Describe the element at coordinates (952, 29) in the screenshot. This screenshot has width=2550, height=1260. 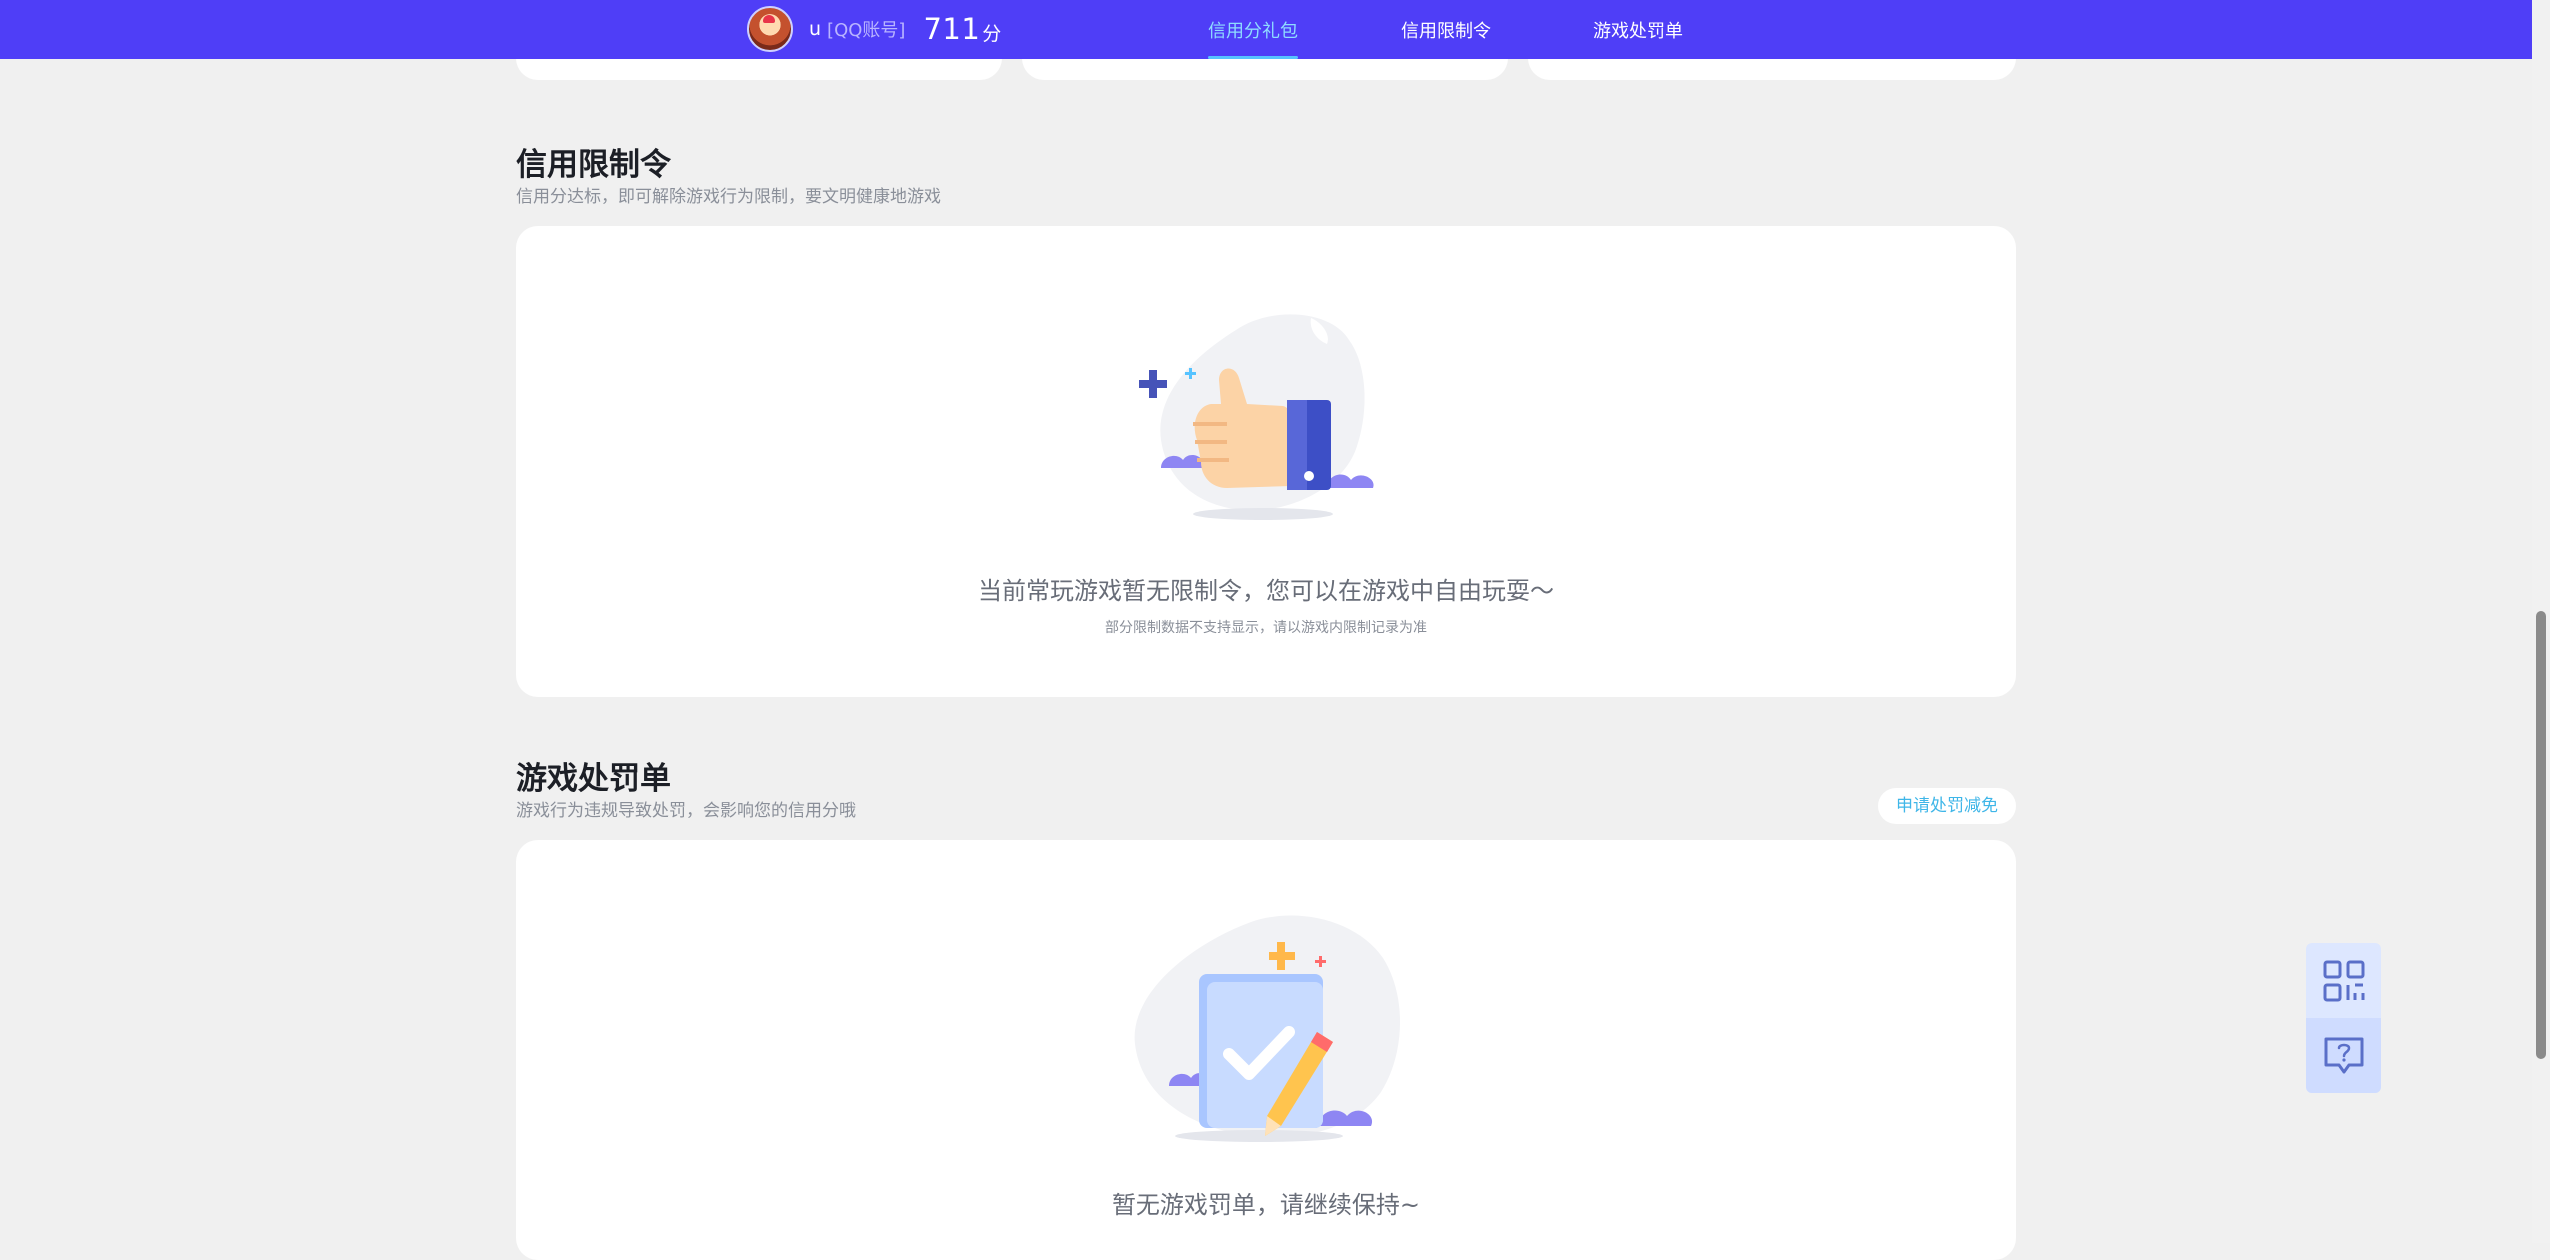
I see `credit-score: 711` at that location.